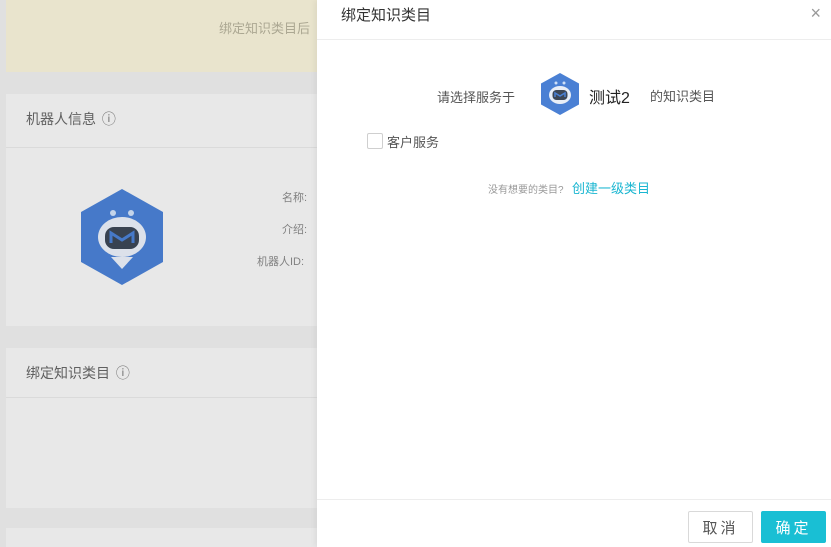 The width and height of the screenshot is (831, 547). Describe the element at coordinates (611, 188) in the screenshot. I see `create-category-link: 创建一级类目` at that location.